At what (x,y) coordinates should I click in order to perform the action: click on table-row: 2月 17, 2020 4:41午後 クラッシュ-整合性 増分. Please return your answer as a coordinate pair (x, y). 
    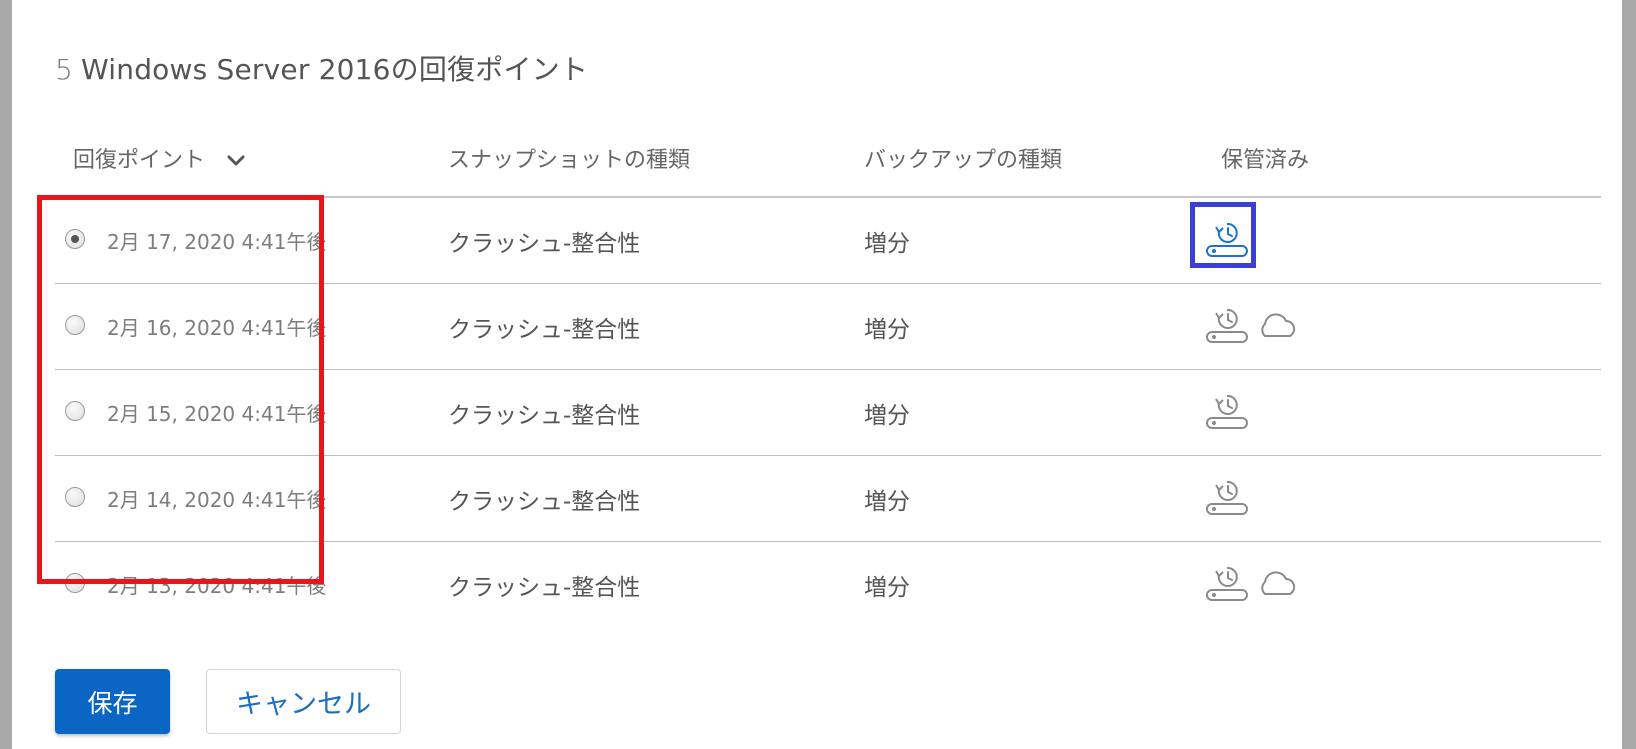
    Looking at the image, I should click on (828, 241).